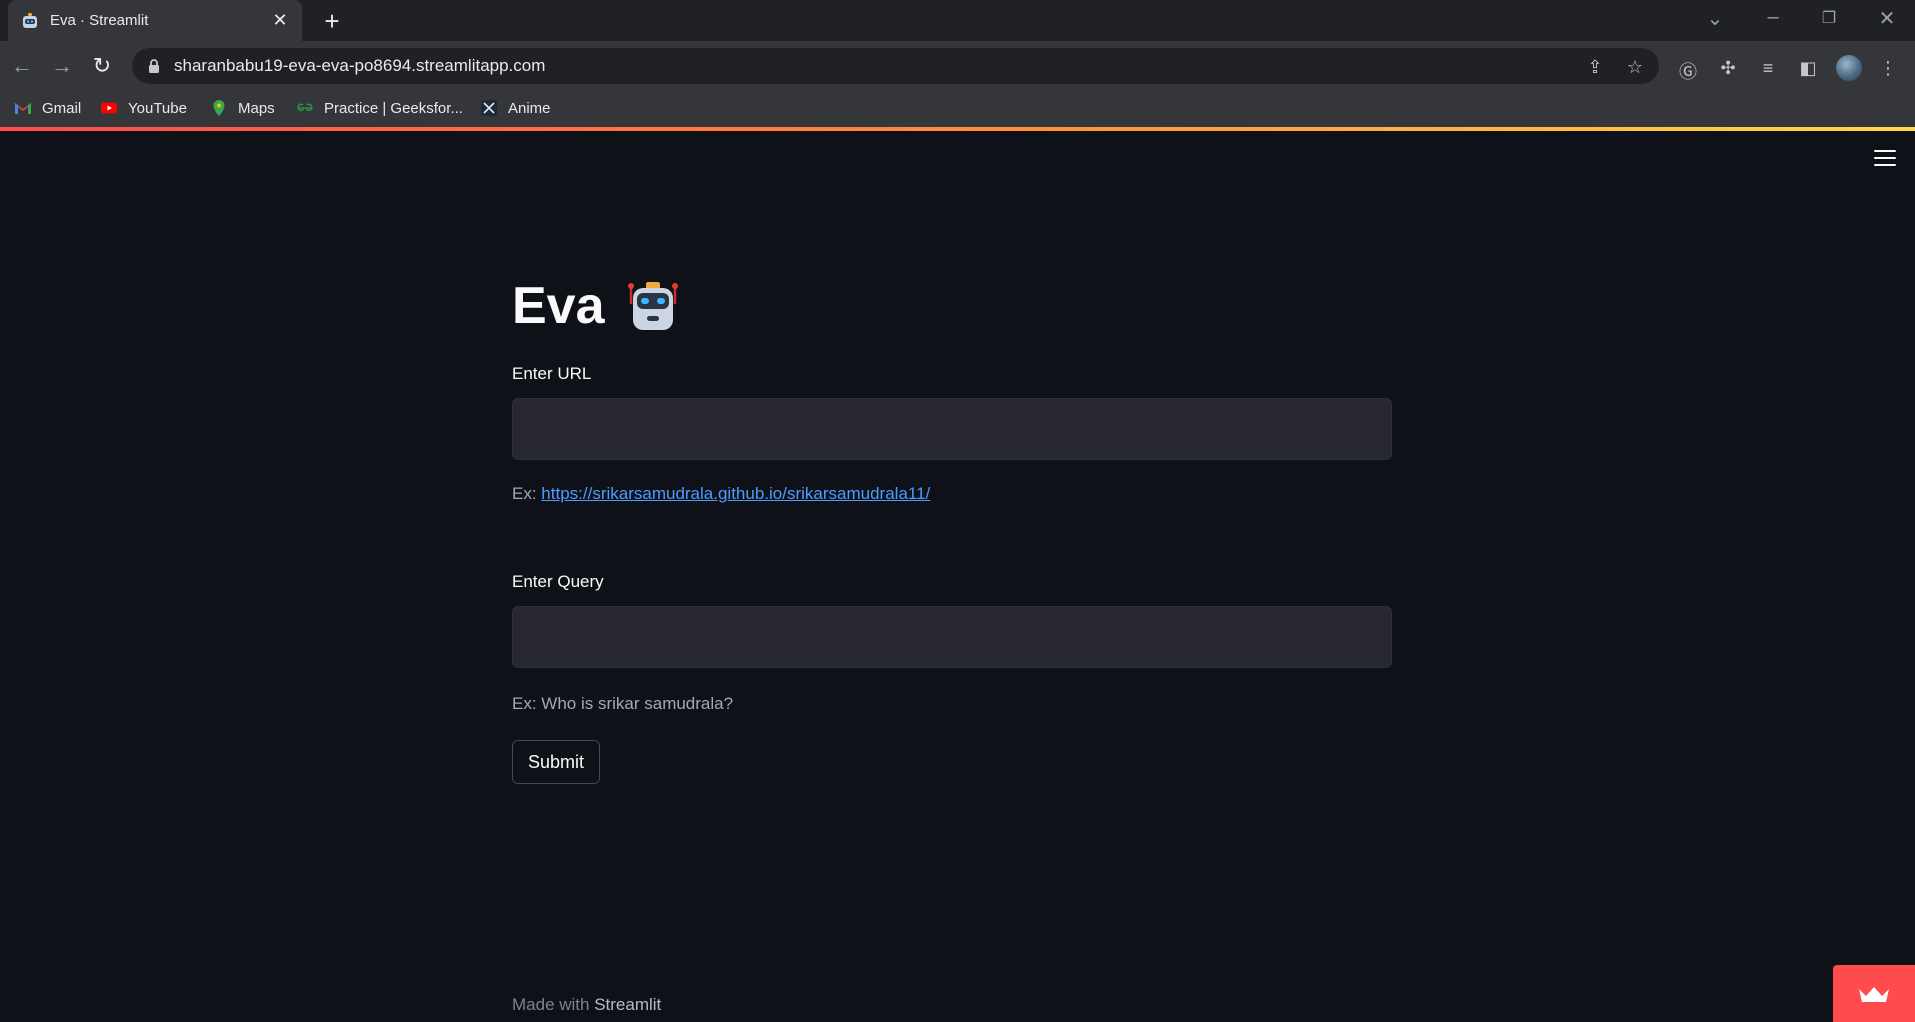 The height and width of the screenshot is (1022, 1915). Describe the element at coordinates (1595, 67) in the screenshot. I see `share-icon: ⇪` at that location.